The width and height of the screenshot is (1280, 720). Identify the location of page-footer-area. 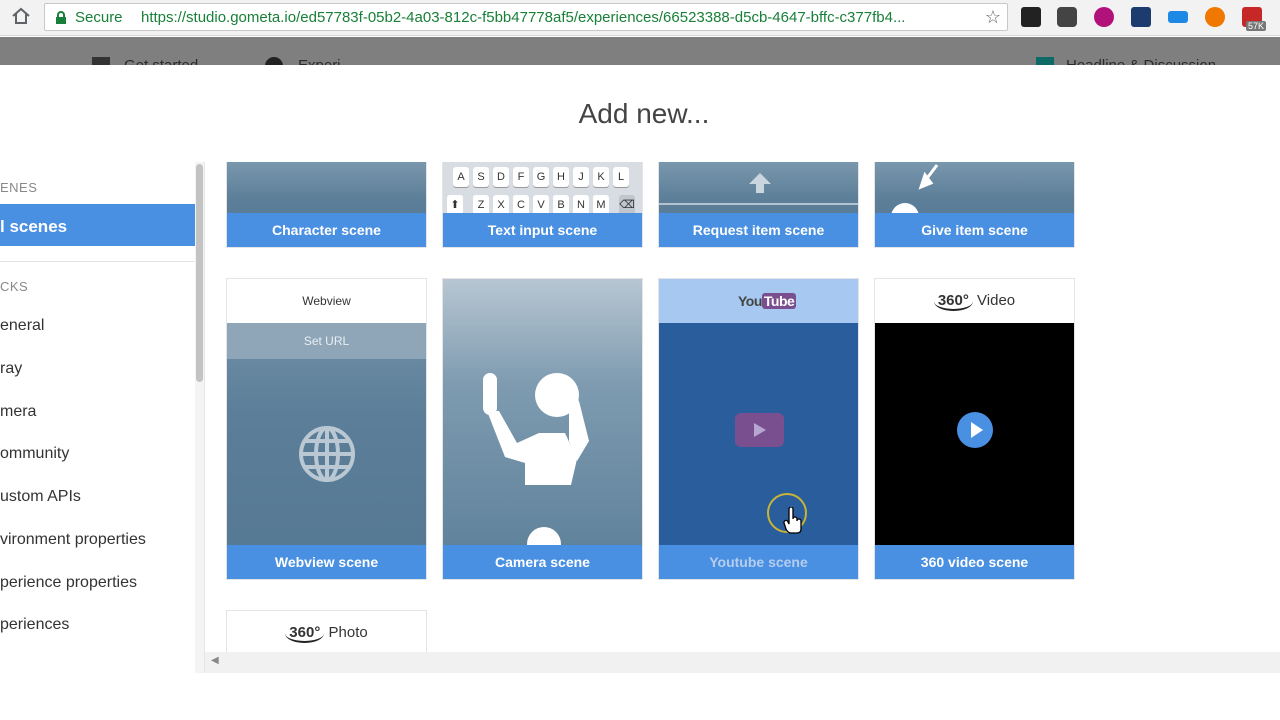
(640, 696).